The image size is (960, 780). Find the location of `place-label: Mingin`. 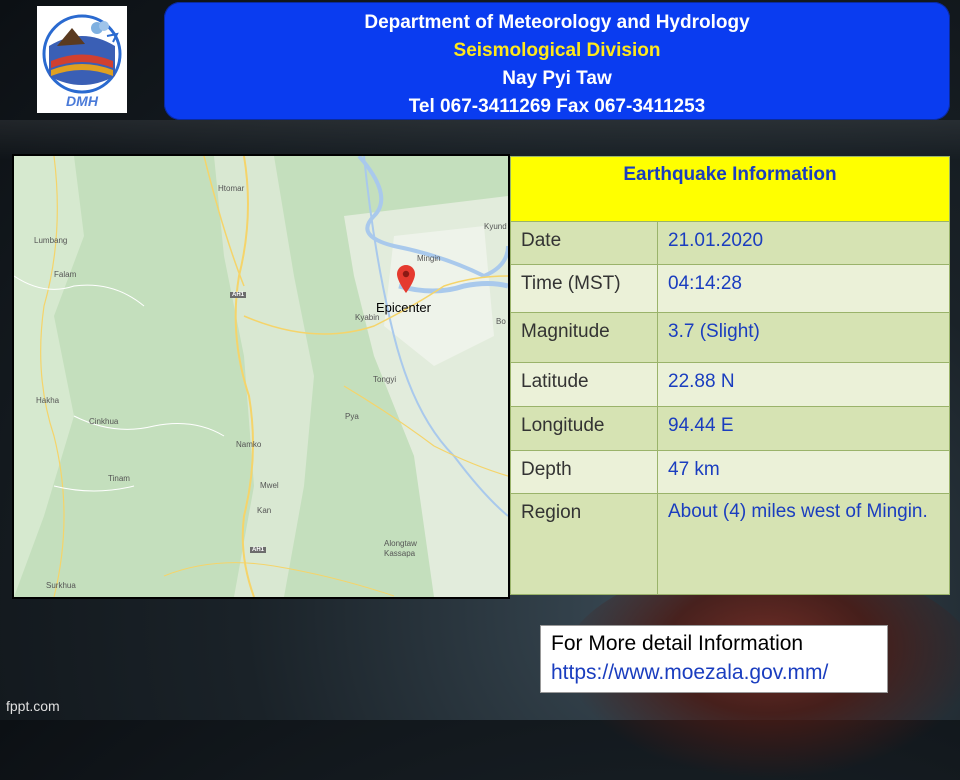

place-label: Mingin is located at coordinates (429, 258).